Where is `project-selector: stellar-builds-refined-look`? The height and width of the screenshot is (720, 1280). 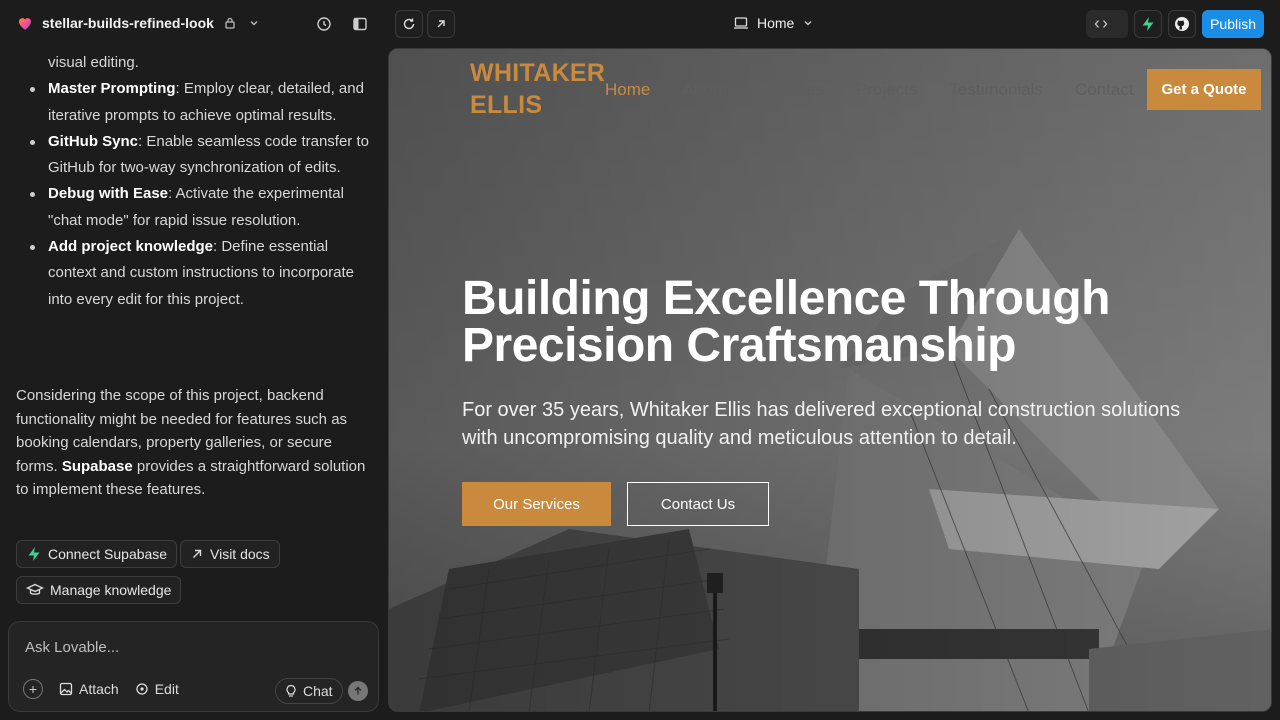
project-selector: stellar-builds-refined-look is located at coordinates (139, 23).